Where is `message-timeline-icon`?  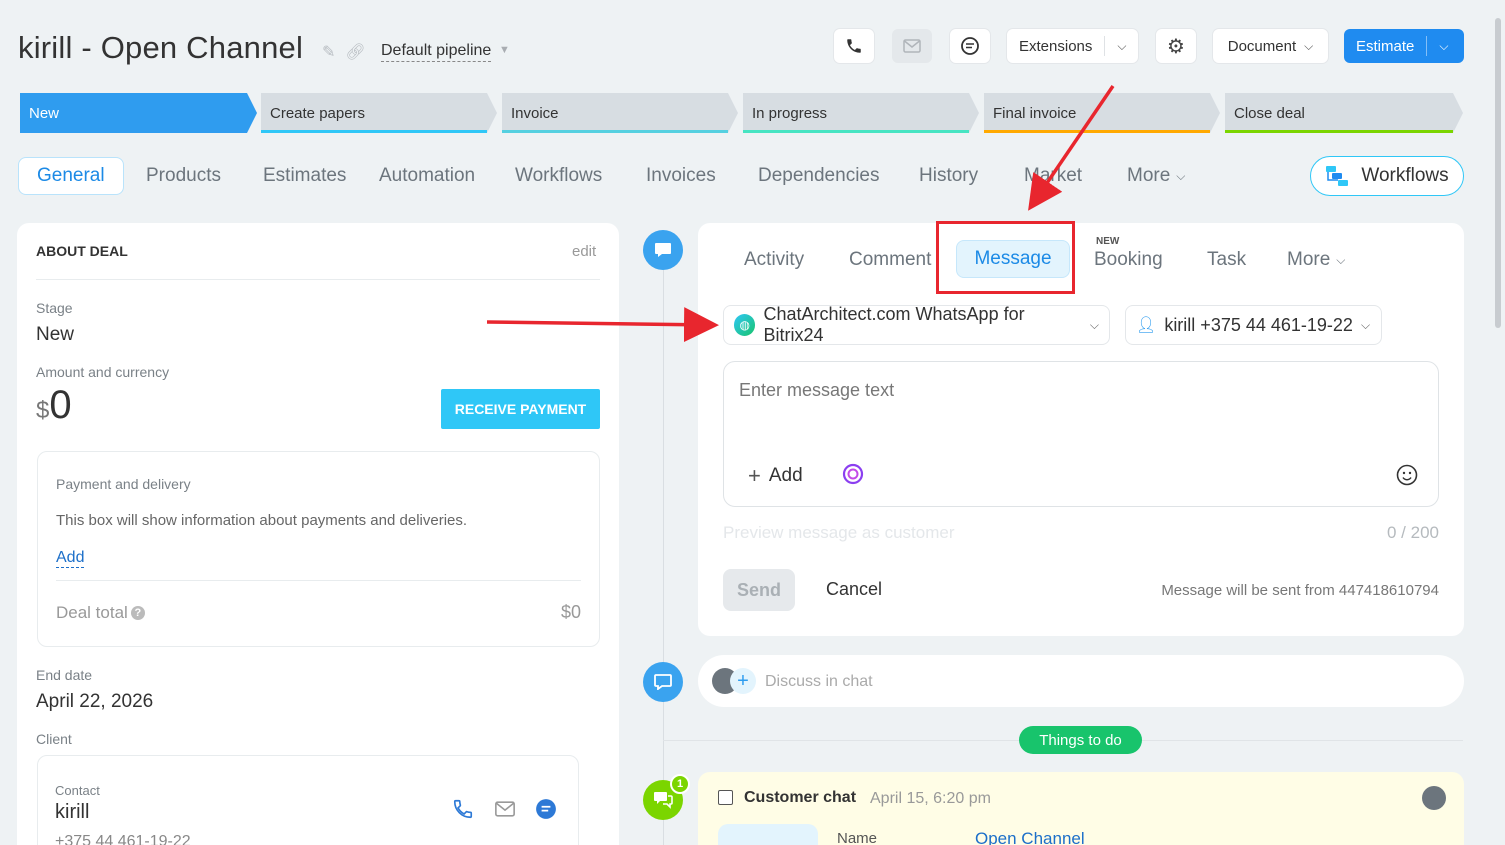 message-timeline-icon is located at coordinates (663, 250).